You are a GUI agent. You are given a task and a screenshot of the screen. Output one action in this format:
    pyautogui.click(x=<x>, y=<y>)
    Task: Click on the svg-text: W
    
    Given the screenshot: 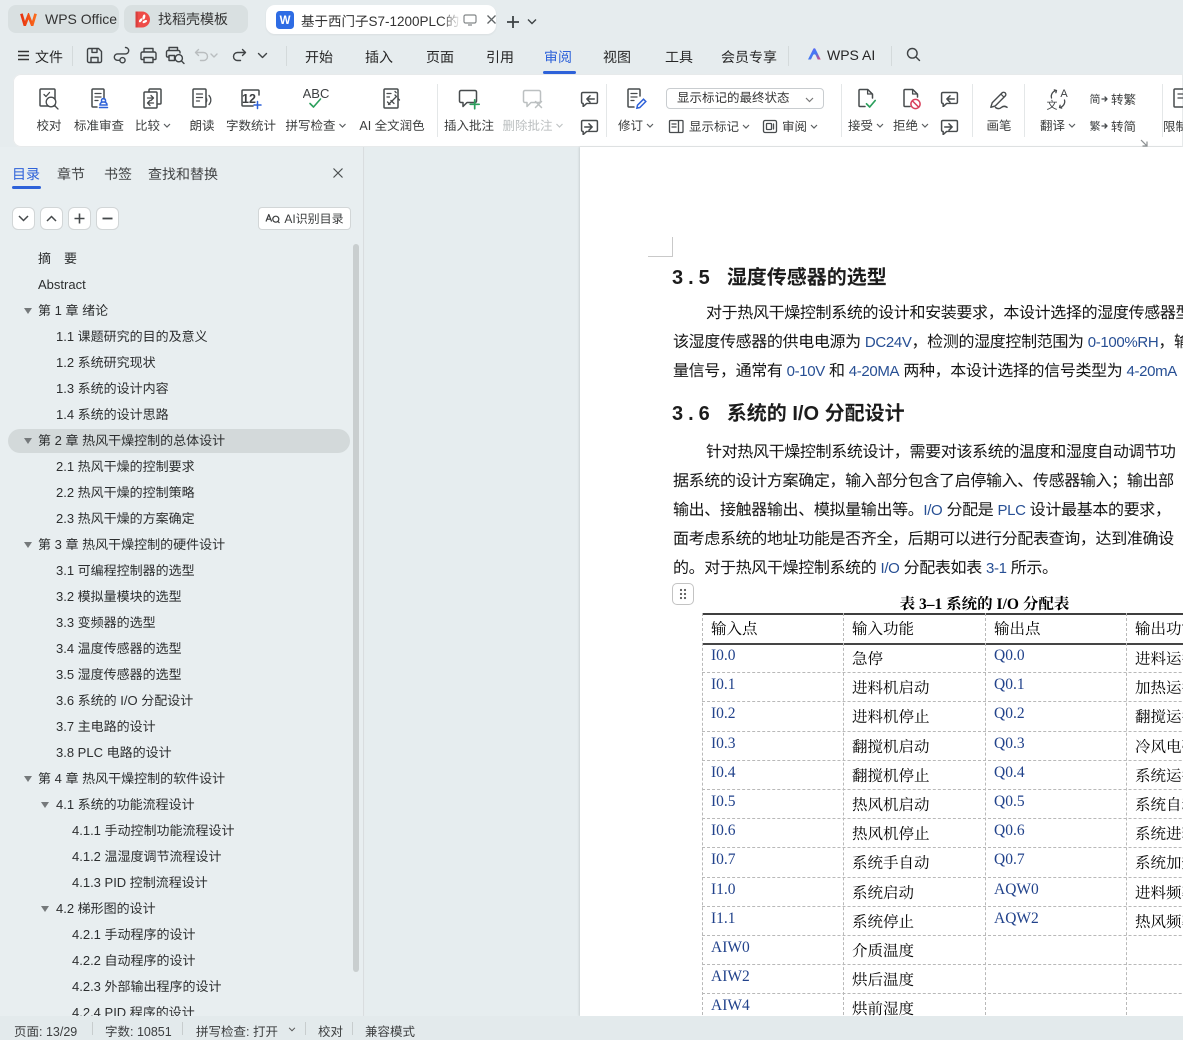 What is the action you would take?
    pyautogui.click(x=285, y=21)
    